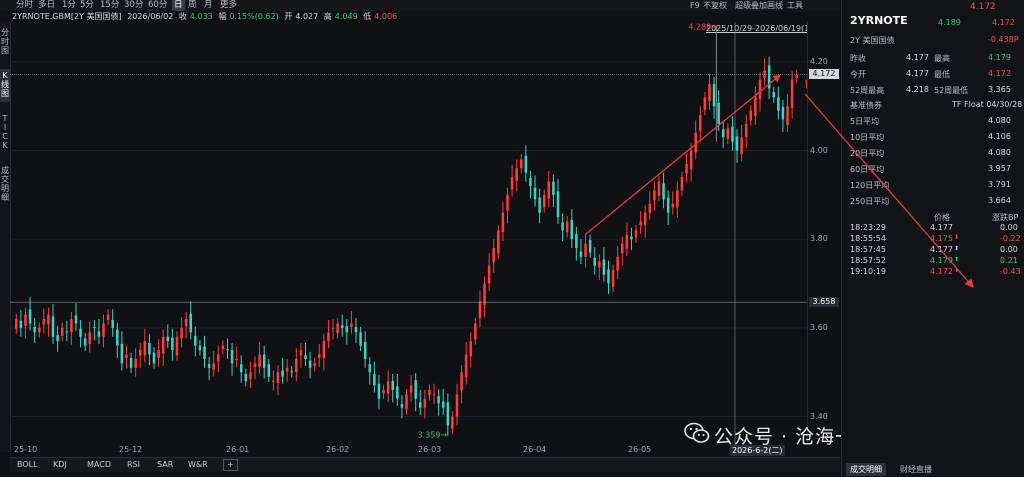  What do you see at coordinates (5, 42) in the screenshot?
I see `left-nav-0: 分时图` at bounding box center [5, 42].